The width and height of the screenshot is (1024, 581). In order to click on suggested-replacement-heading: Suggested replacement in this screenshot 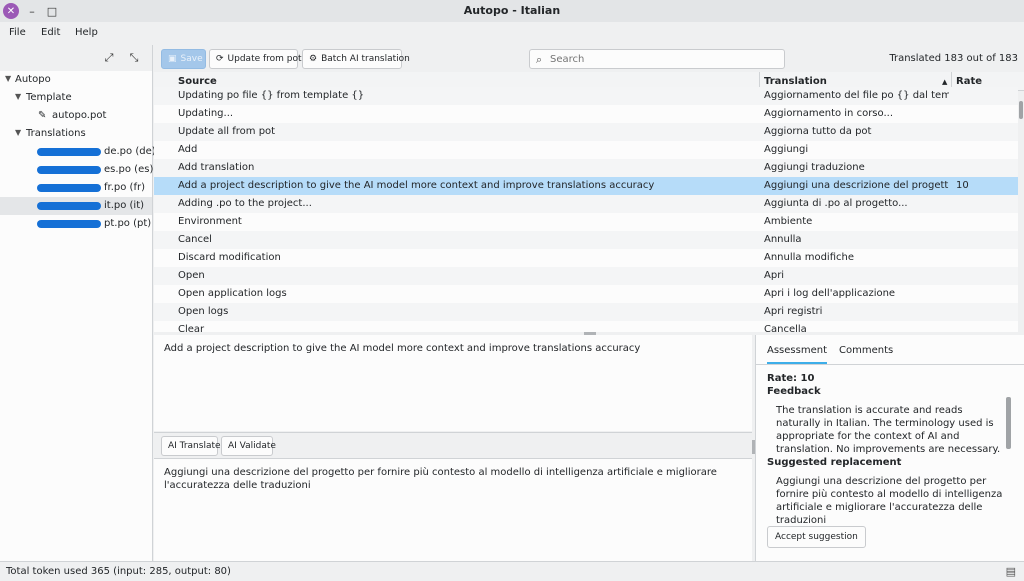, I will do `click(834, 462)`.